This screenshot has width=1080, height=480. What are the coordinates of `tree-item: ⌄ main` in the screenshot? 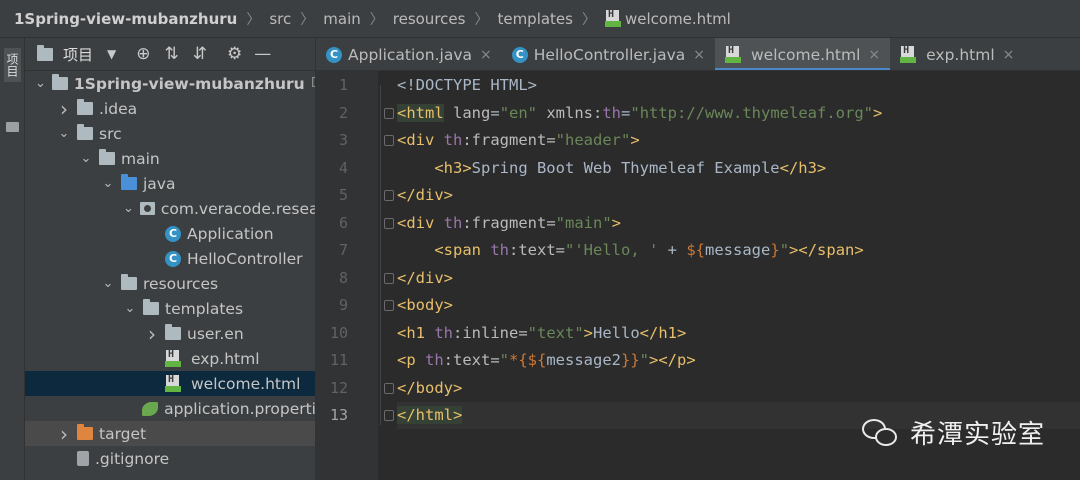 It's located at (170, 158).